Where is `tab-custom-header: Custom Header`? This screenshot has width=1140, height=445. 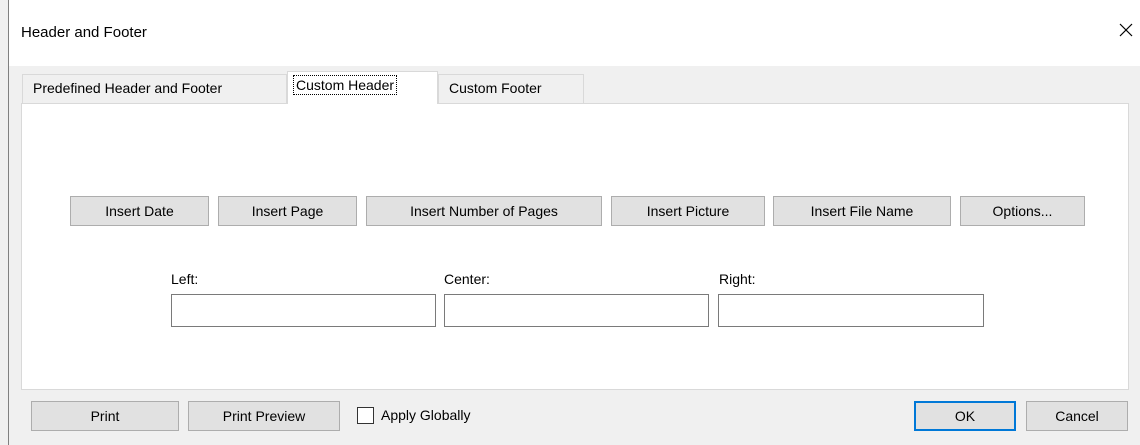 tab-custom-header: Custom Header is located at coordinates (362, 87).